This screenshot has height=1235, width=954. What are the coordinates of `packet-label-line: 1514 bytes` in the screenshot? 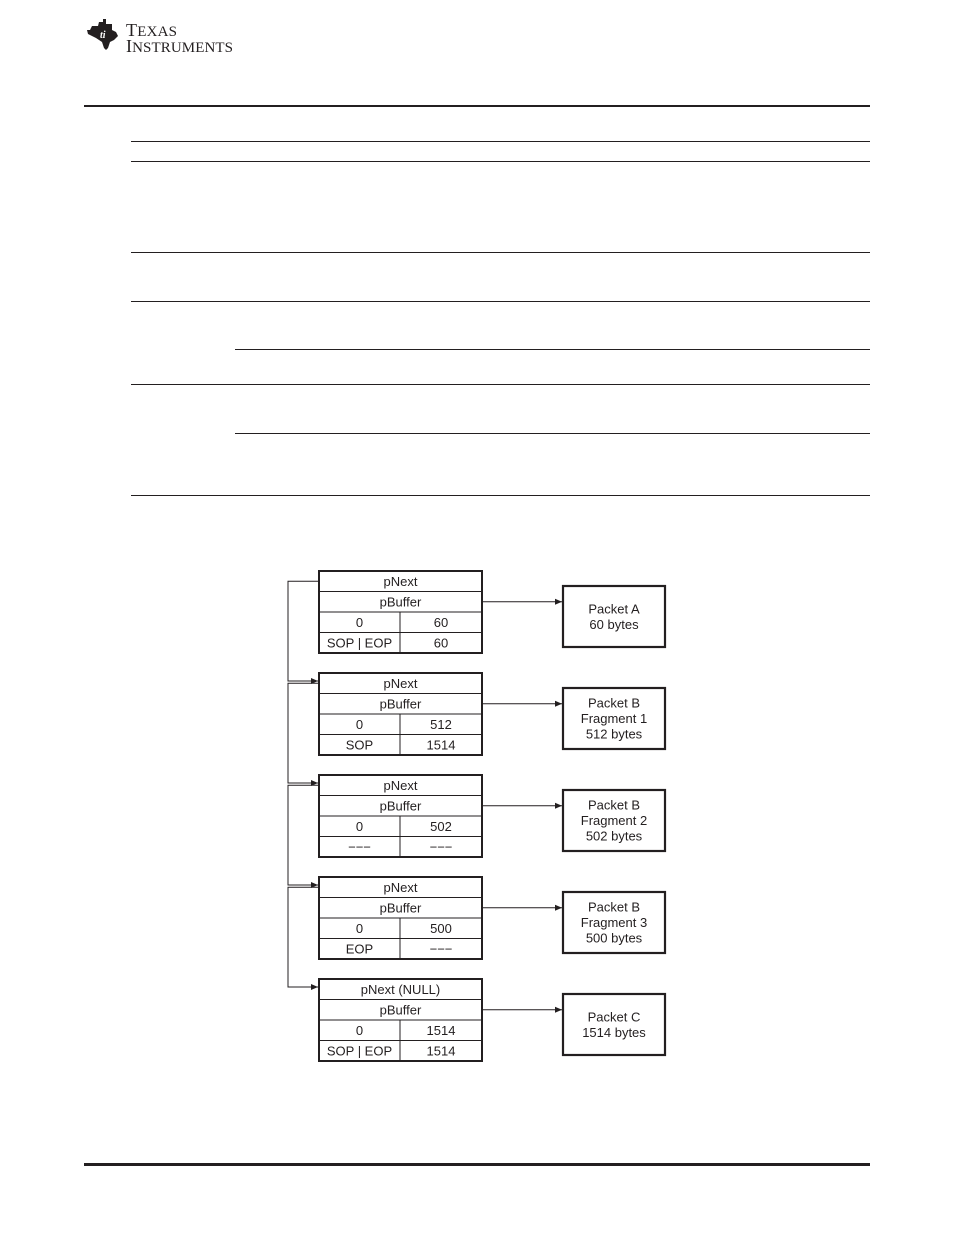 It's located at (614, 1032).